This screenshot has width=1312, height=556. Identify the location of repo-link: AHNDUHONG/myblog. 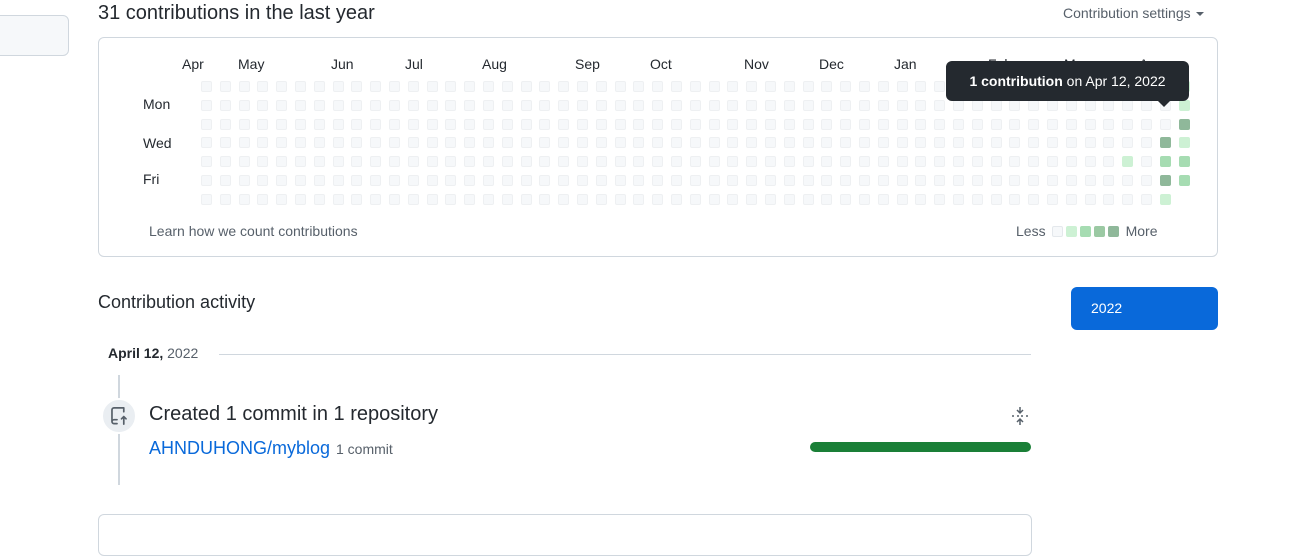
(239, 448).